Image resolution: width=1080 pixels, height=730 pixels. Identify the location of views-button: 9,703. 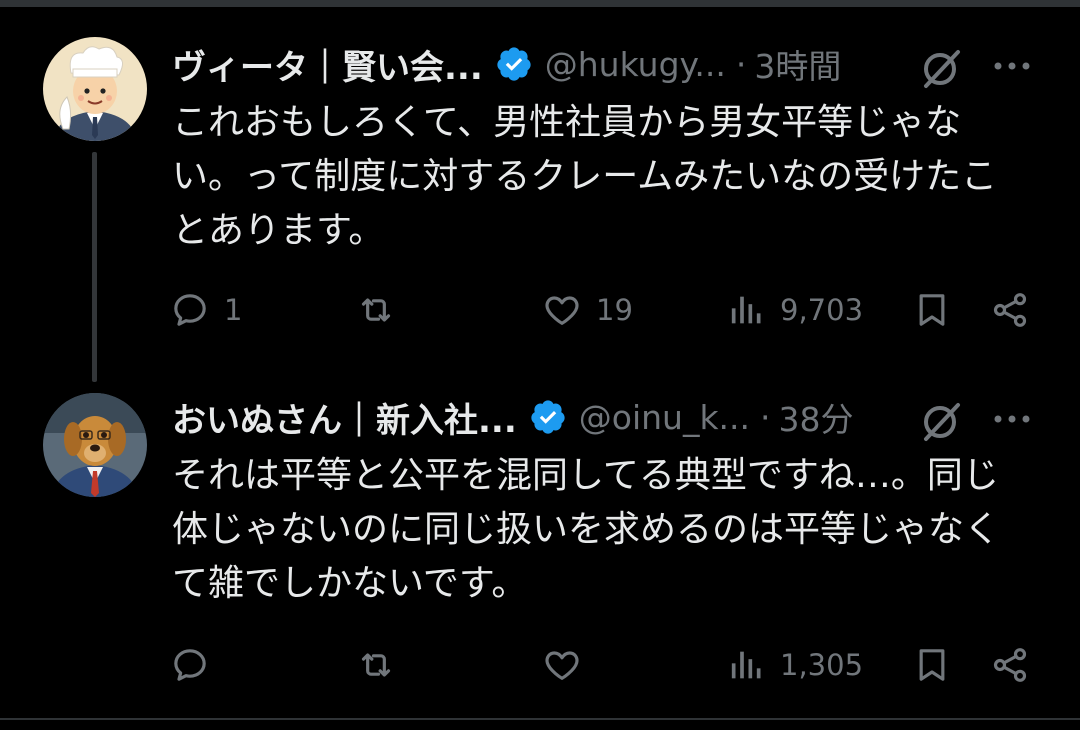
(794, 310).